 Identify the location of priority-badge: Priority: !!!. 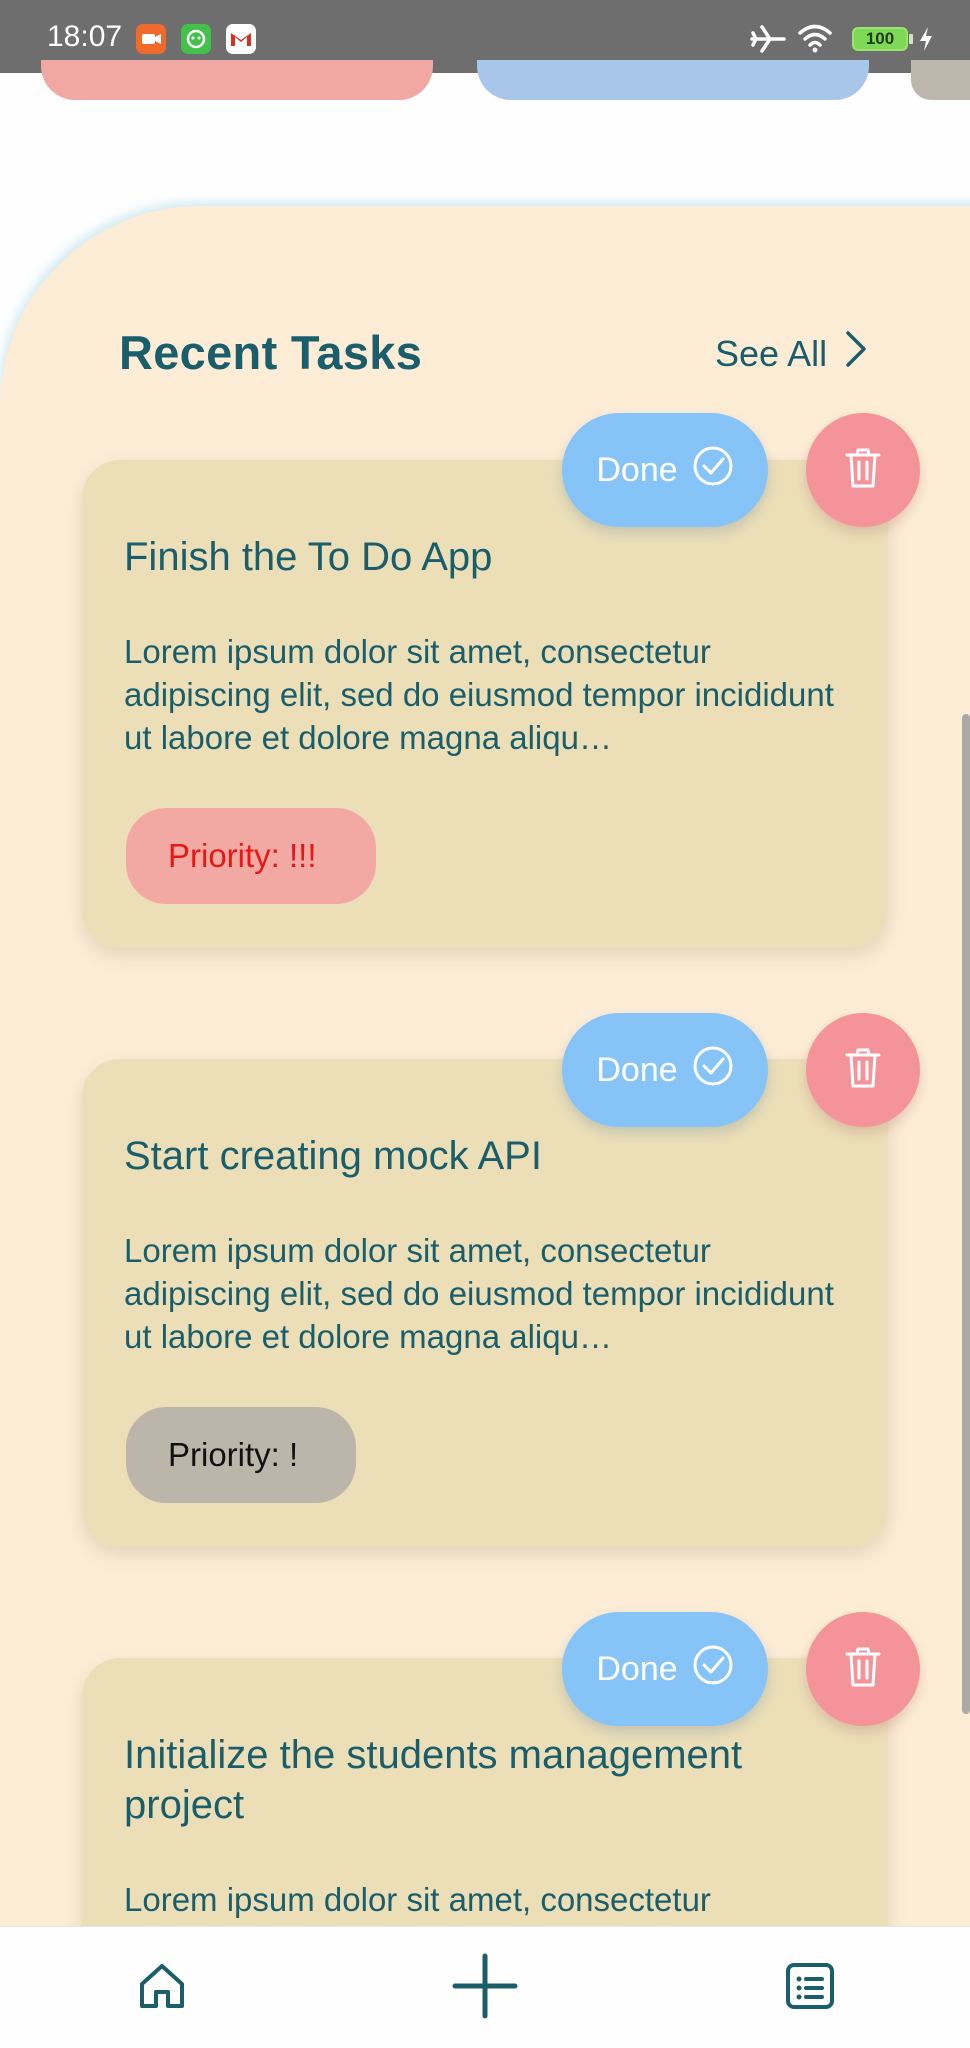
(251, 856).